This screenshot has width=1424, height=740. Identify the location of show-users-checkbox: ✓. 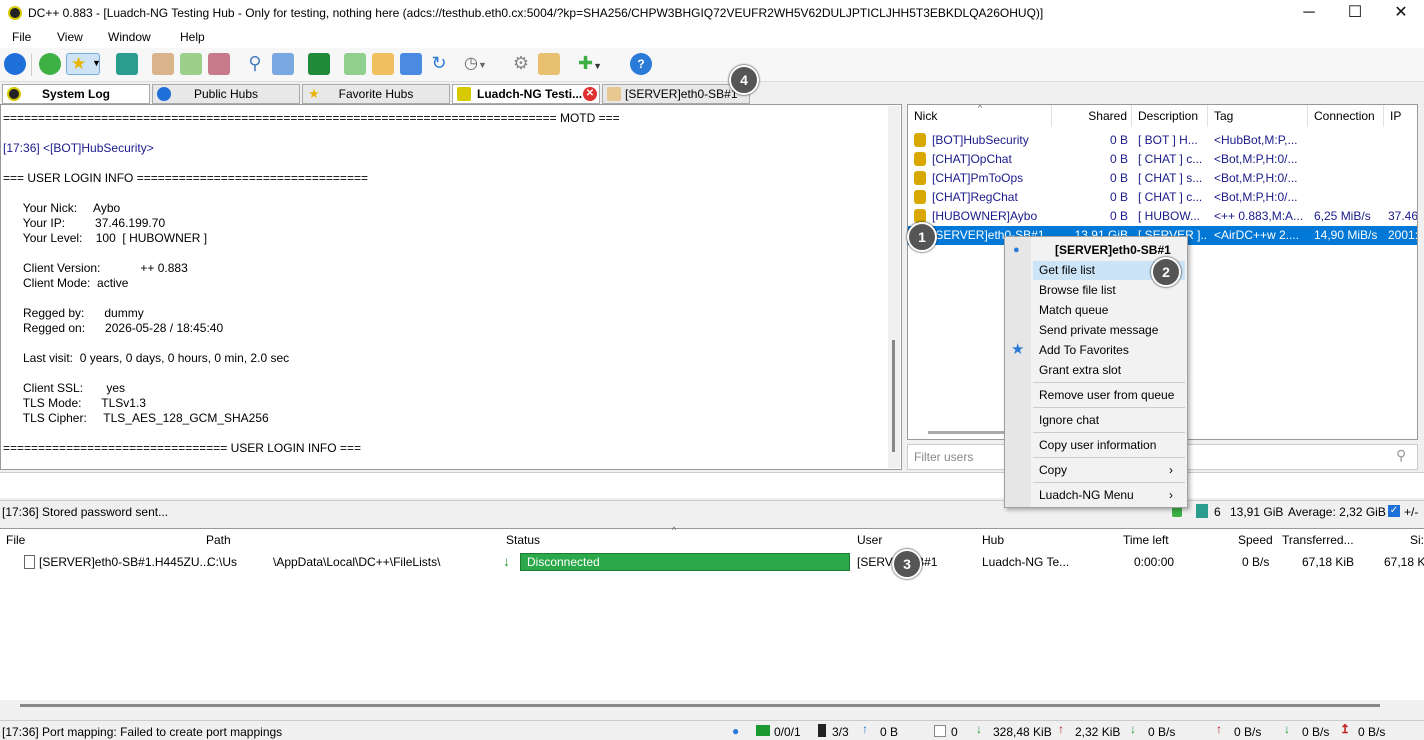
(1394, 511).